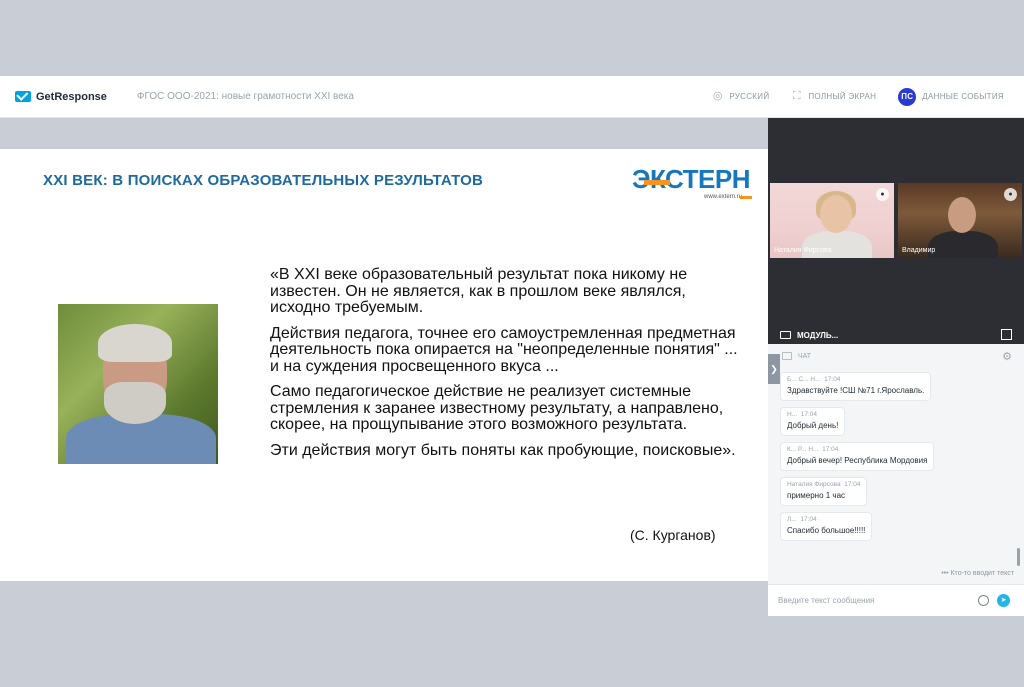 This screenshot has height=687, width=1024. Describe the element at coordinates (907, 96) in the screenshot. I see `avatar: ПС` at that location.